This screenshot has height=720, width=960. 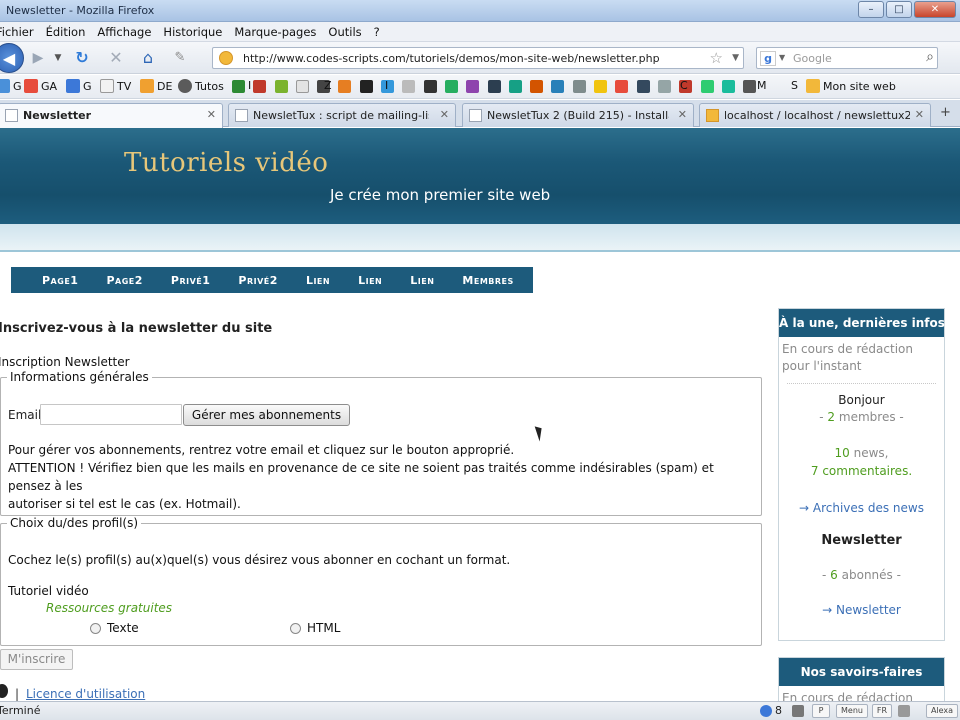 I want to click on url-dropdown-icon: ▼, so click(x=735, y=58).